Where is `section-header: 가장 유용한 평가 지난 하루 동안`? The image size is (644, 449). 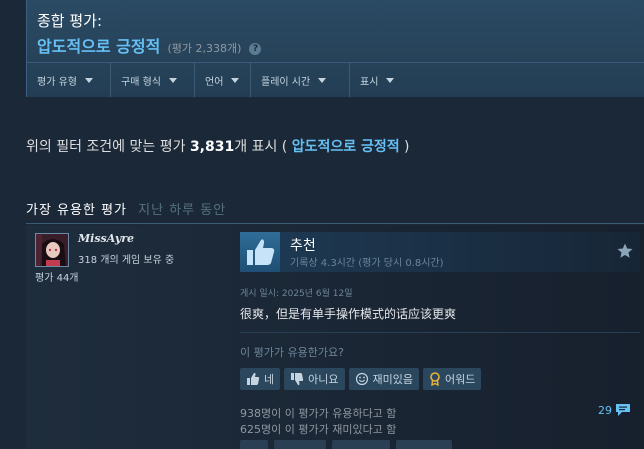
section-header: 가장 유용한 평가 지난 하루 동안 is located at coordinates (126, 208).